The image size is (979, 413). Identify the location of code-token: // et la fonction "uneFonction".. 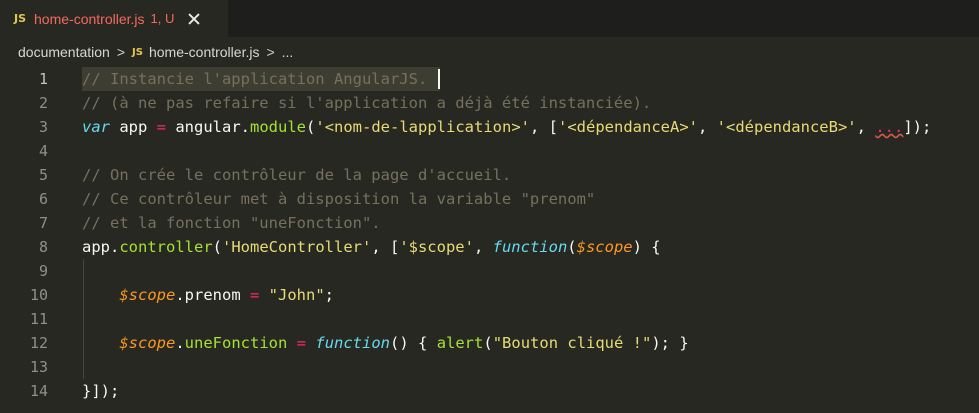
(231, 223).